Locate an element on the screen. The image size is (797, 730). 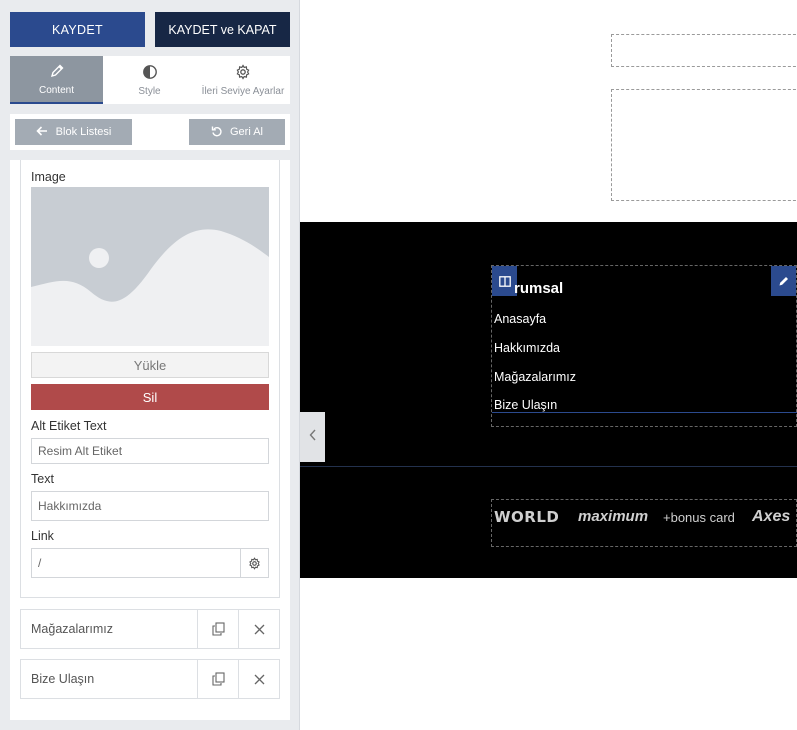
tab-label: Style is located at coordinates (149, 91).